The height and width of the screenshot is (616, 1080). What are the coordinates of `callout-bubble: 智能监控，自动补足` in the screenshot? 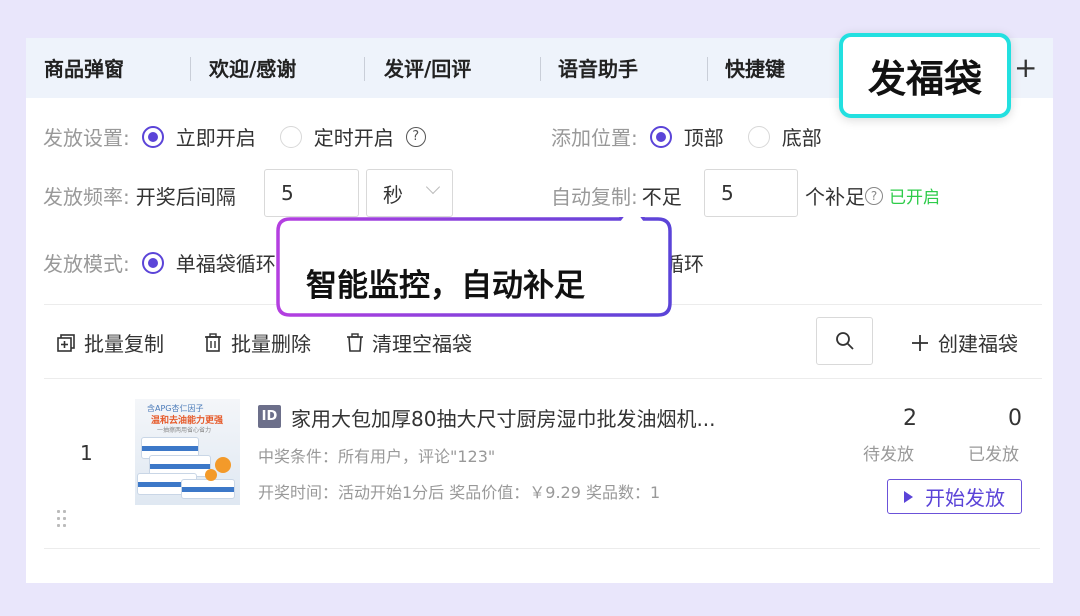 It's located at (474, 267).